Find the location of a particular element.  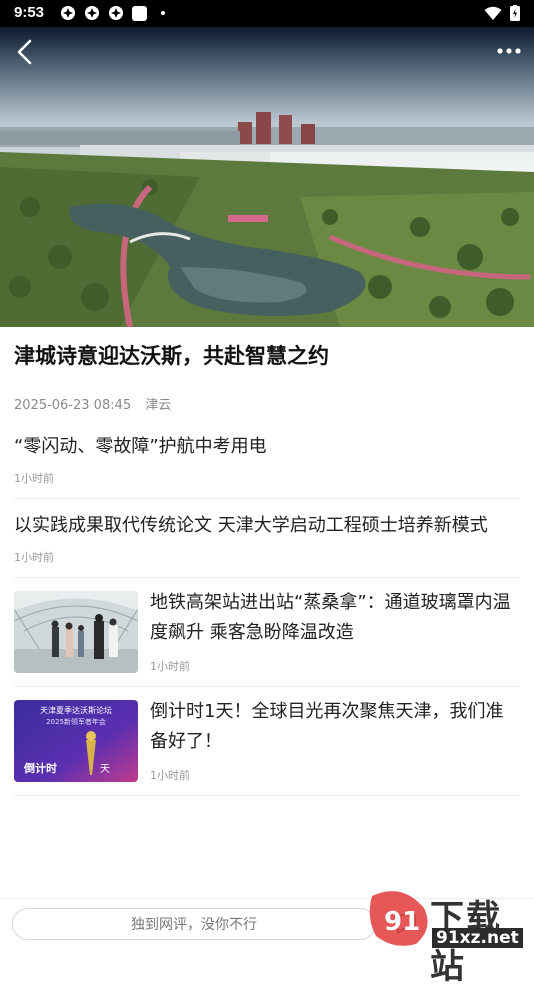

news-text: 倒计时1天！全球目光再次聚焦天津，我们准备好了！ 1小时前 is located at coordinates (335, 740).